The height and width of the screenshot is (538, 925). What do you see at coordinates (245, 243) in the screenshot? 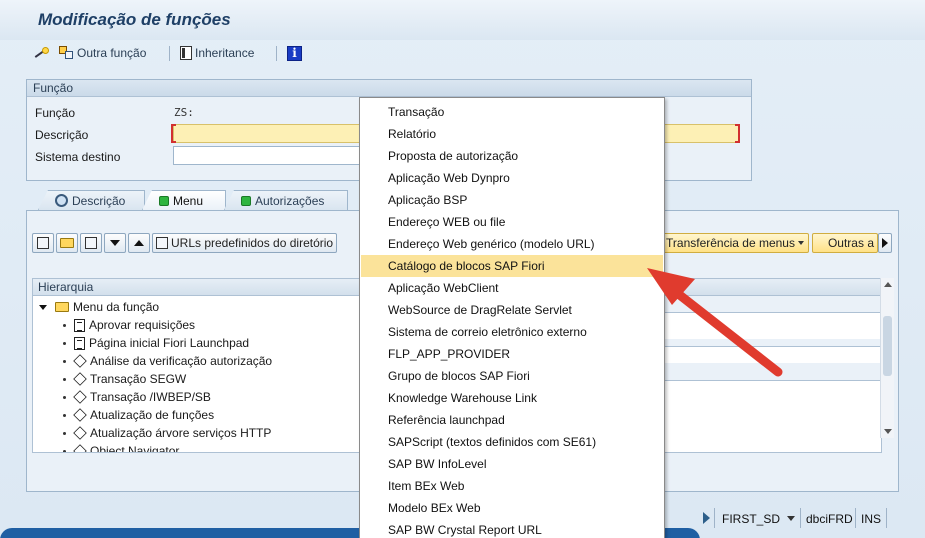
I see `predefined-urls-button: URLs predefinidos do diretório` at bounding box center [245, 243].